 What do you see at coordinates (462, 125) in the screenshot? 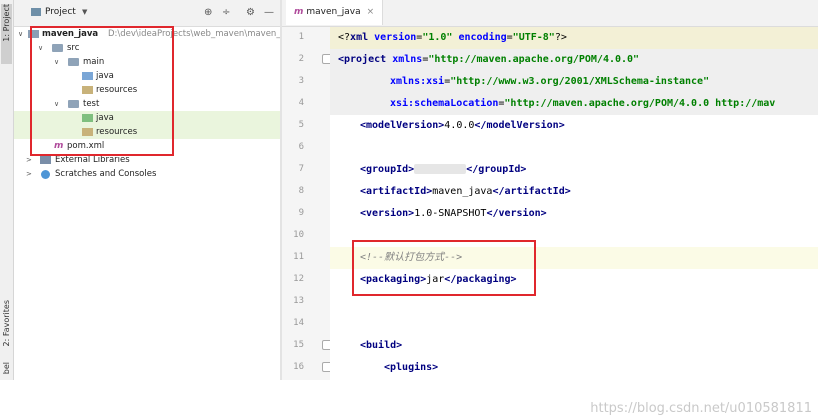
I see `code-line-5: <modelVersion>4.0.0</modelVersion>` at bounding box center [462, 125].